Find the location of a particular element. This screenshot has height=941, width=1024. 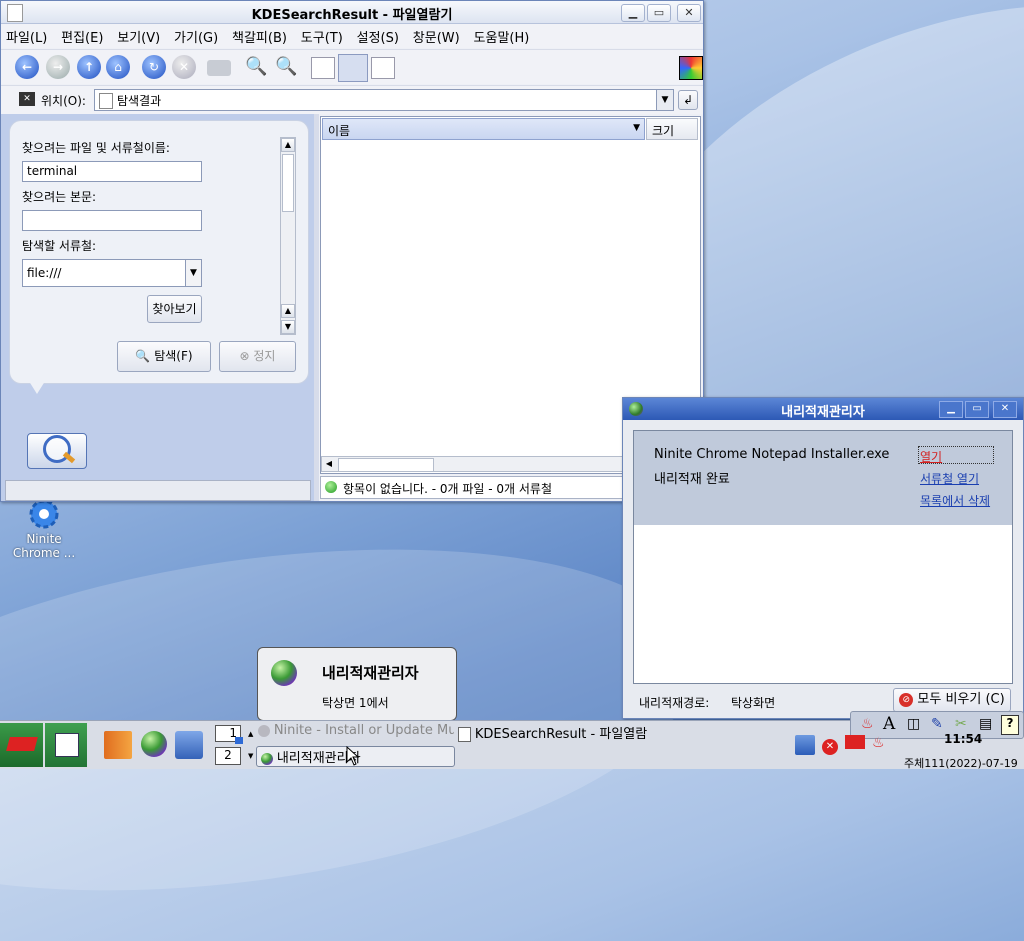

location-bar: ✕ 위치(O): 탐색결과 ▼ ↲ is located at coordinates (352, 99).